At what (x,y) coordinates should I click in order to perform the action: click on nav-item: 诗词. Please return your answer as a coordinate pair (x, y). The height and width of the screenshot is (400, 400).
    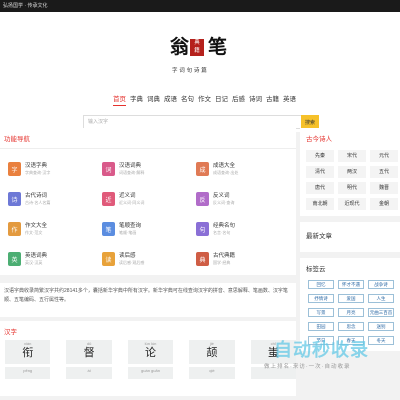
    Looking at the image, I should click on (255, 99).